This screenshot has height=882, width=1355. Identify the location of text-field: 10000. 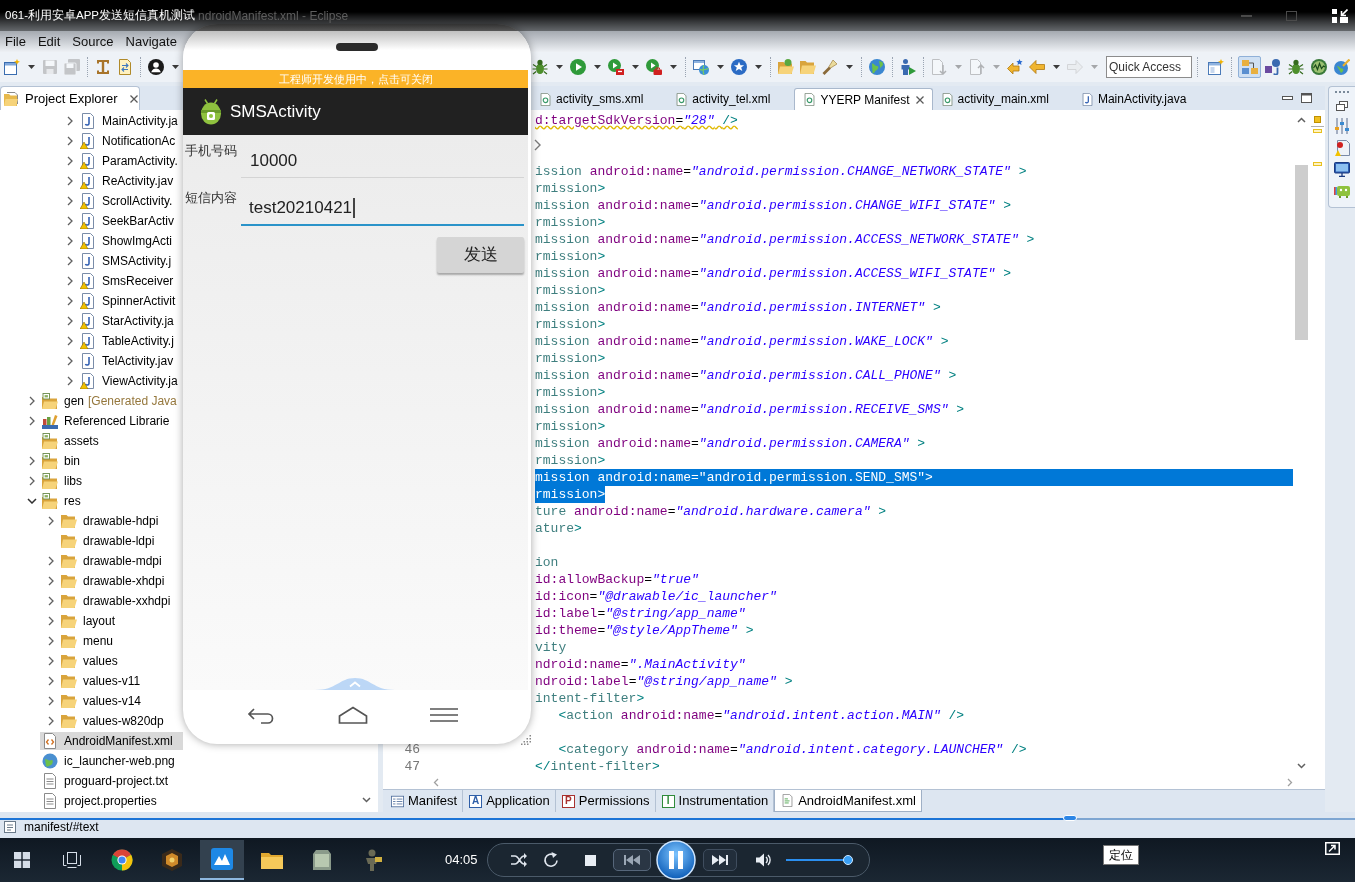
(382, 156).